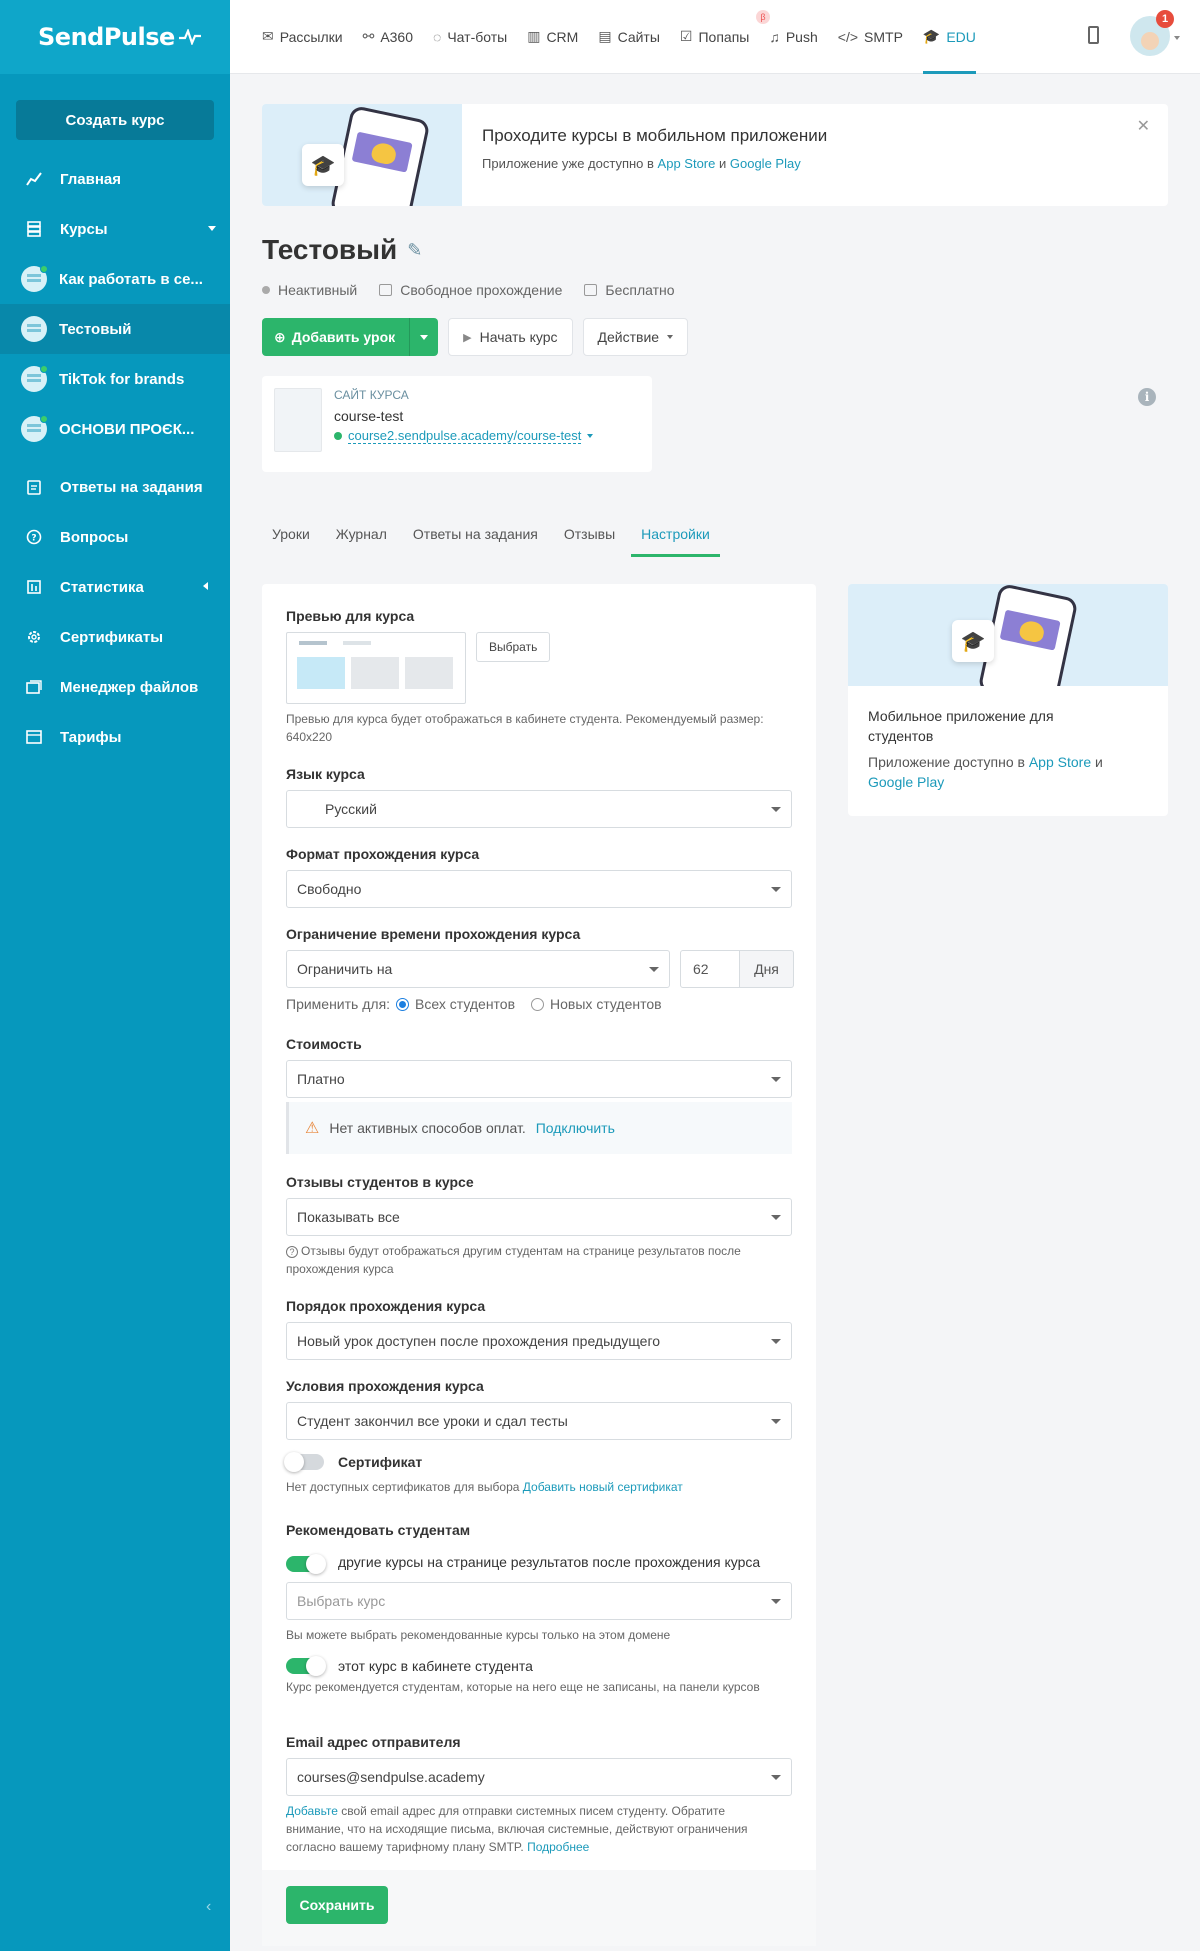  I want to click on banner-illustration: 🎓, so click(362, 155).